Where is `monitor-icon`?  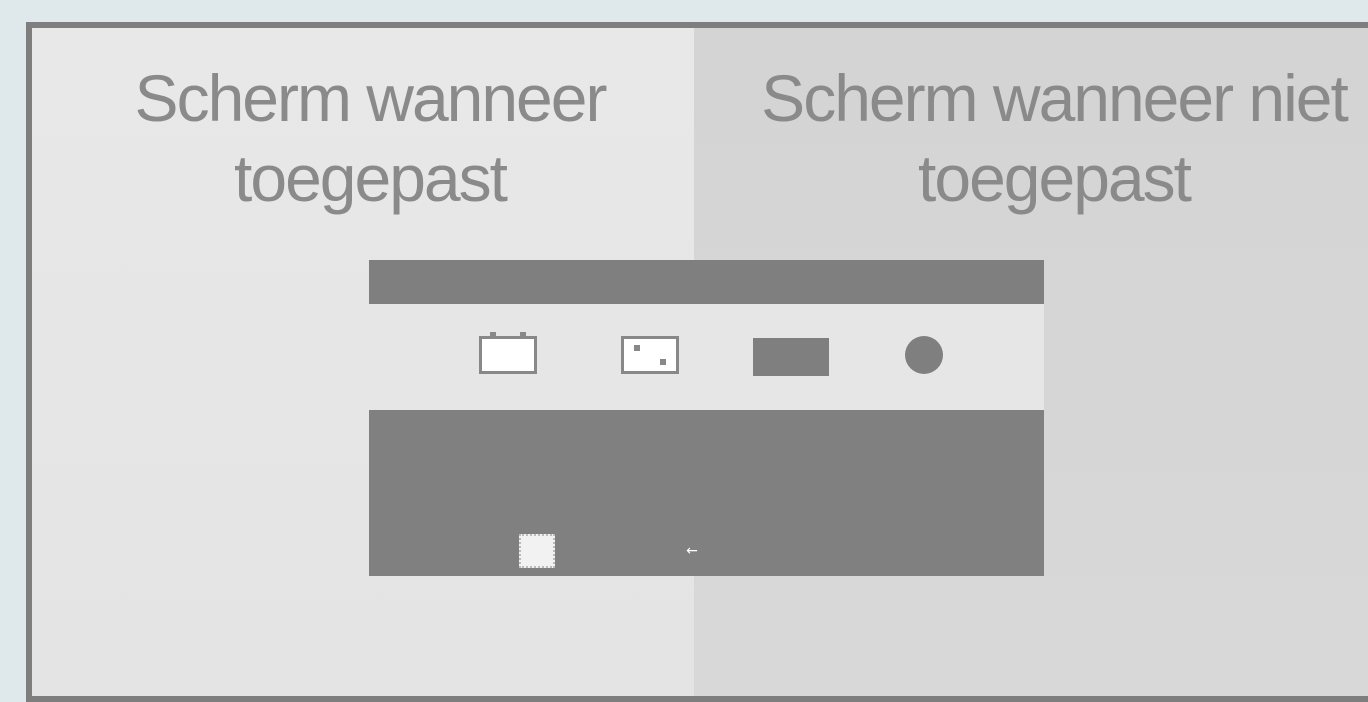
monitor-icon is located at coordinates (508, 353).